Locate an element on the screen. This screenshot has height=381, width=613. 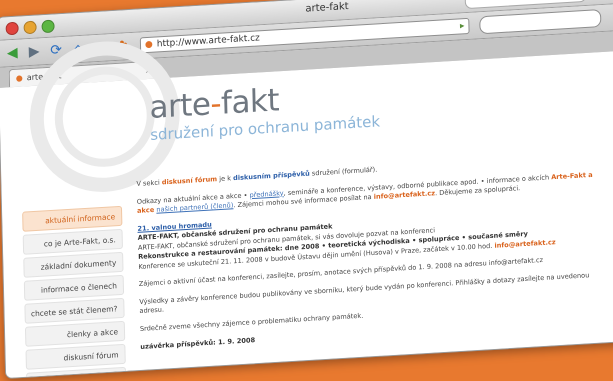
site-favicon-icon: ● is located at coordinates (148, 45).